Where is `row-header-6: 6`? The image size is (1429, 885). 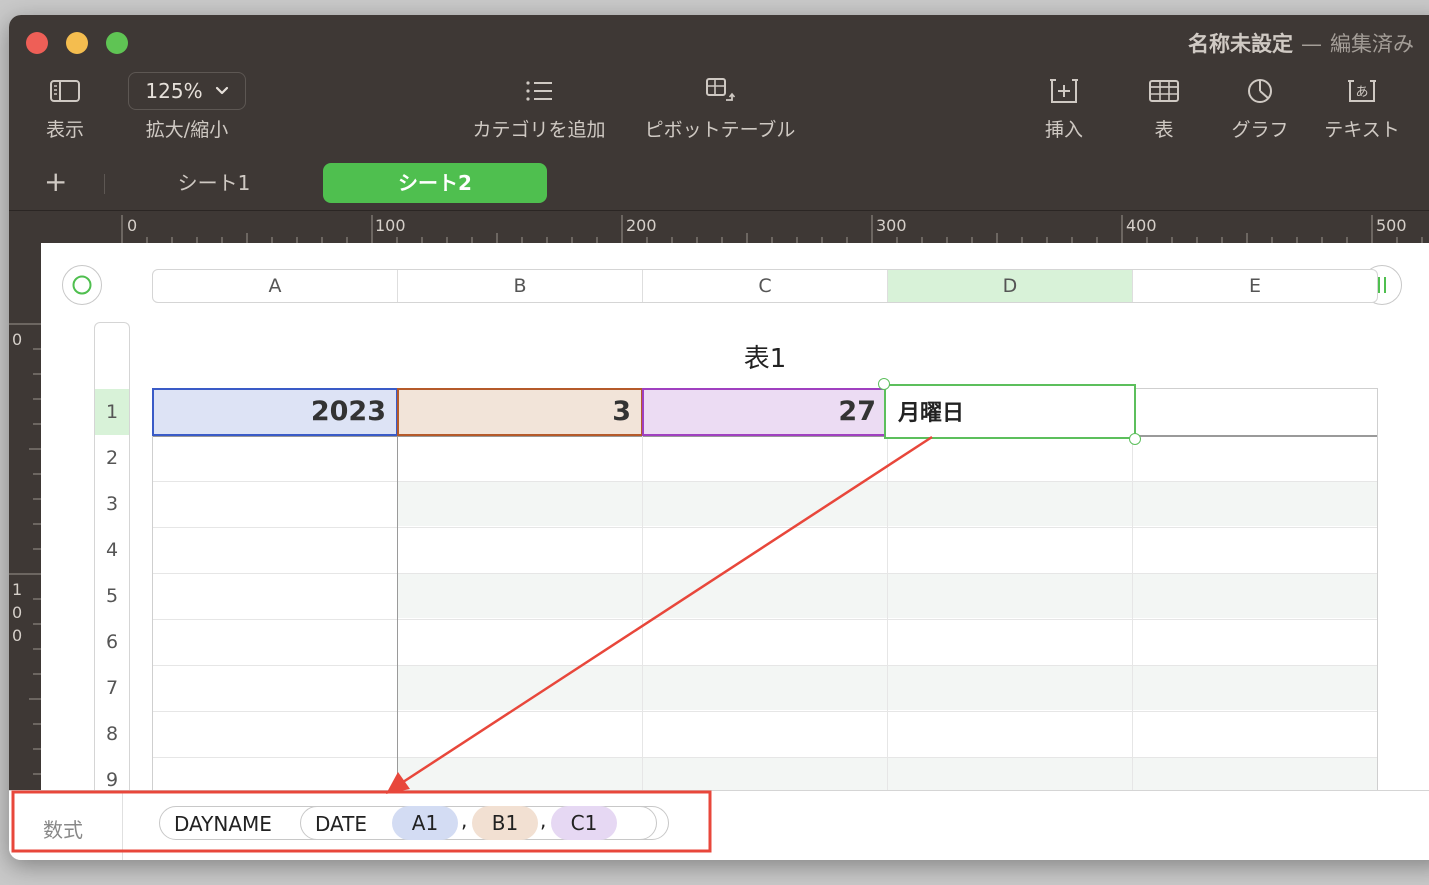
row-header-6: 6 is located at coordinates (112, 642).